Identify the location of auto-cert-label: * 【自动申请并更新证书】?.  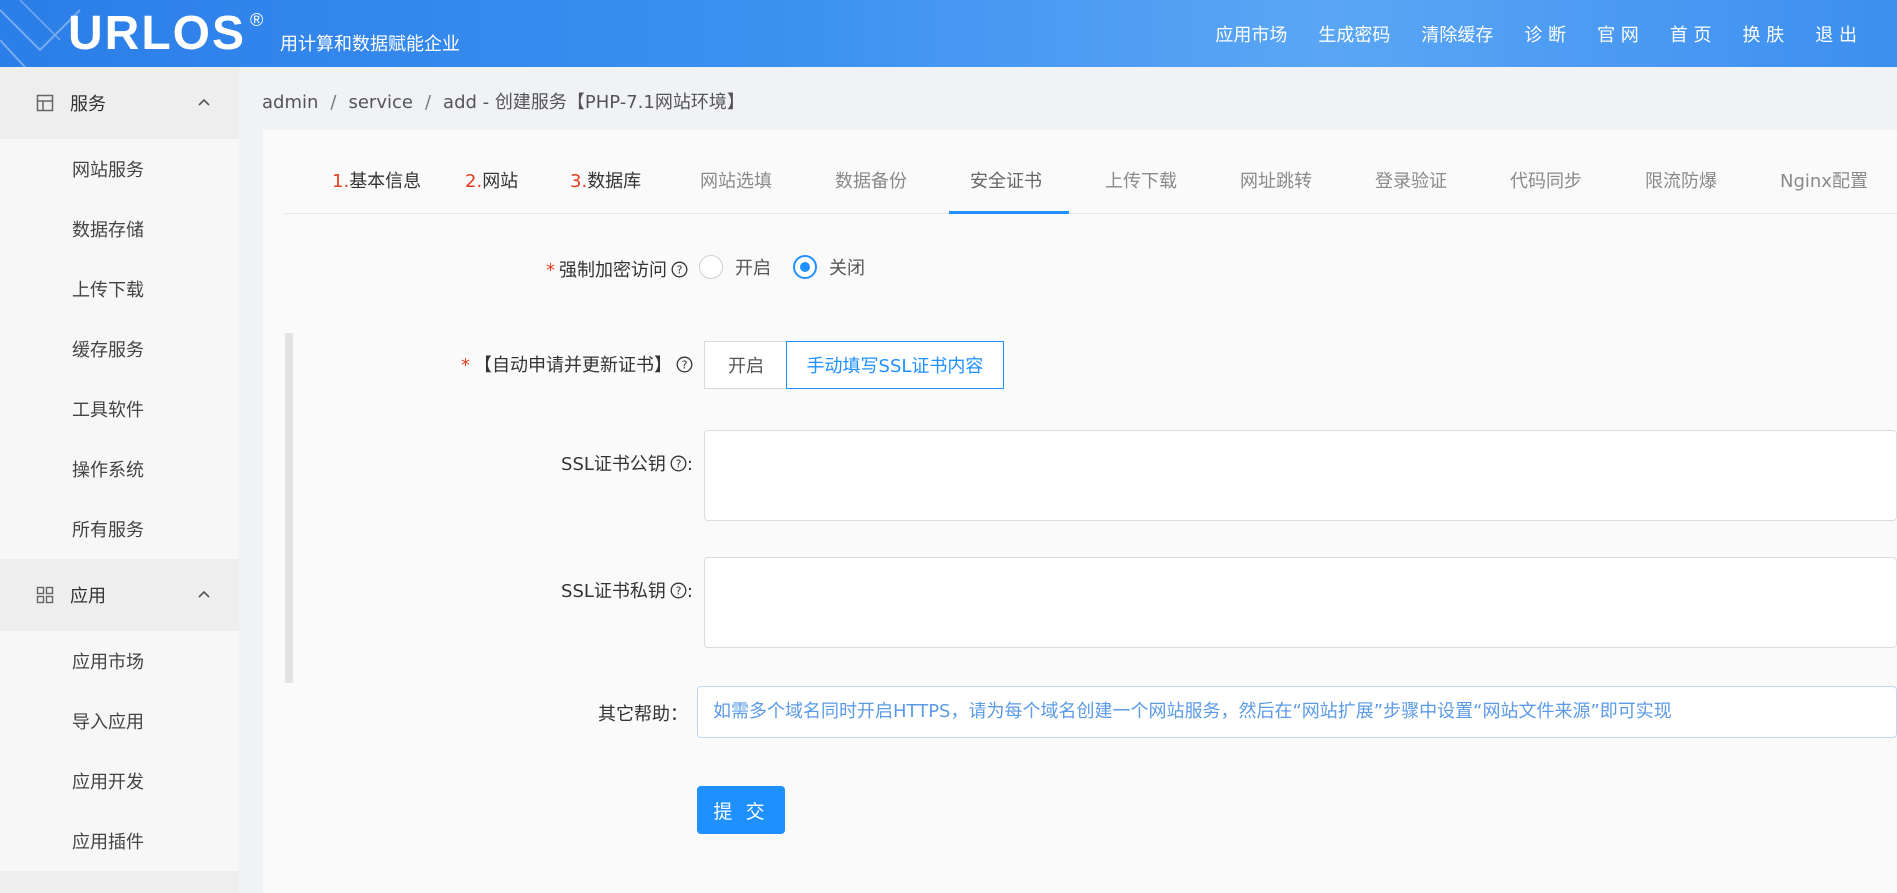
(573, 364).